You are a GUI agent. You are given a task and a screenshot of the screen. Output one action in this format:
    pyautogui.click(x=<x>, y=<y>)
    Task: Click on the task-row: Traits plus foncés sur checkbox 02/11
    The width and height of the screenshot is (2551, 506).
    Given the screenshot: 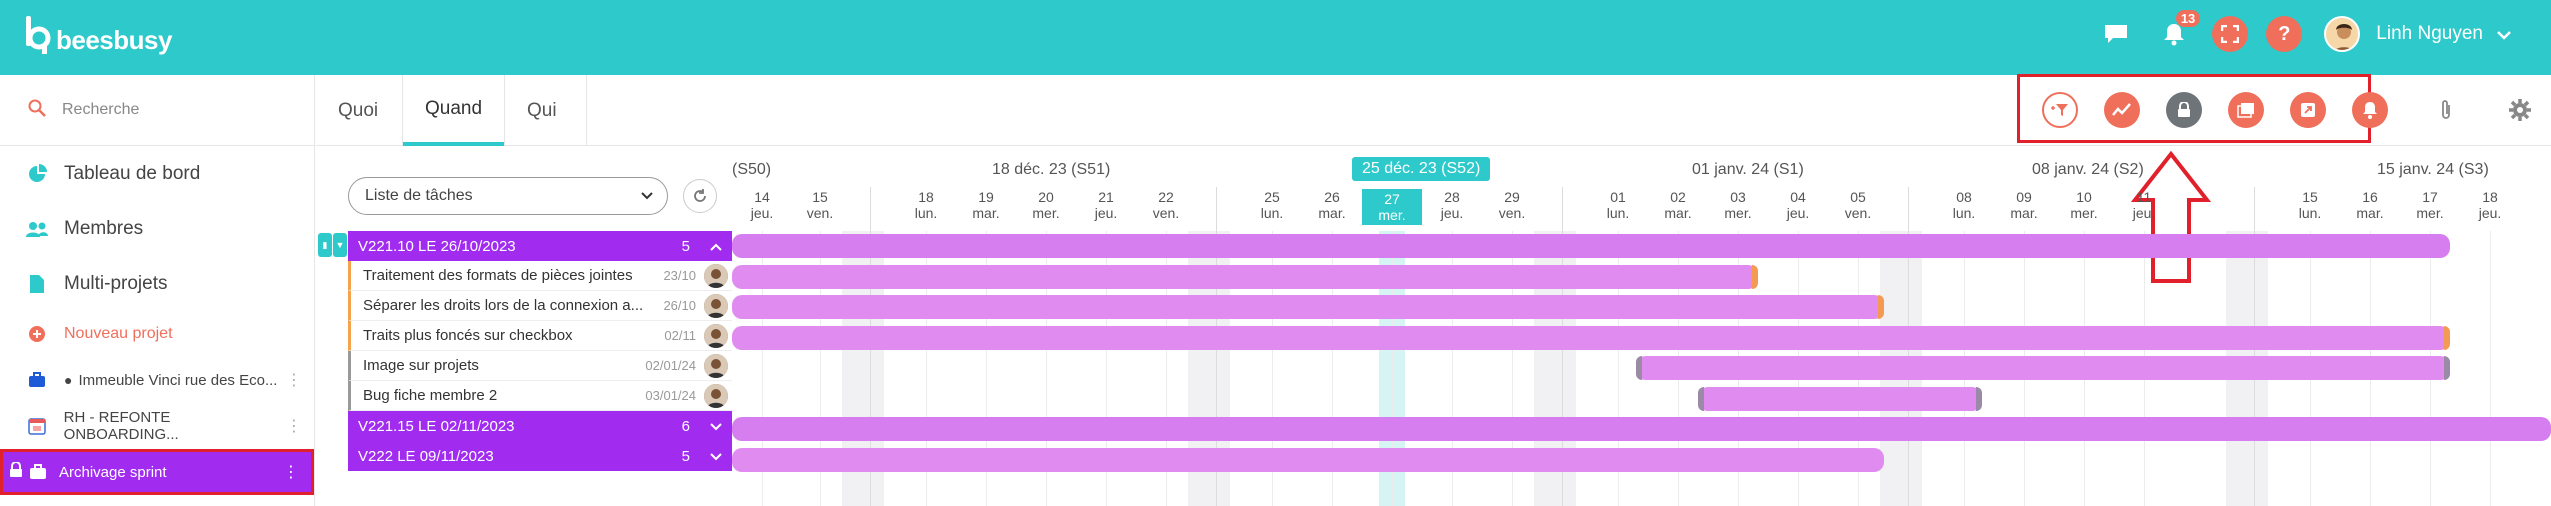 What is the action you would take?
    pyautogui.click(x=540, y=336)
    